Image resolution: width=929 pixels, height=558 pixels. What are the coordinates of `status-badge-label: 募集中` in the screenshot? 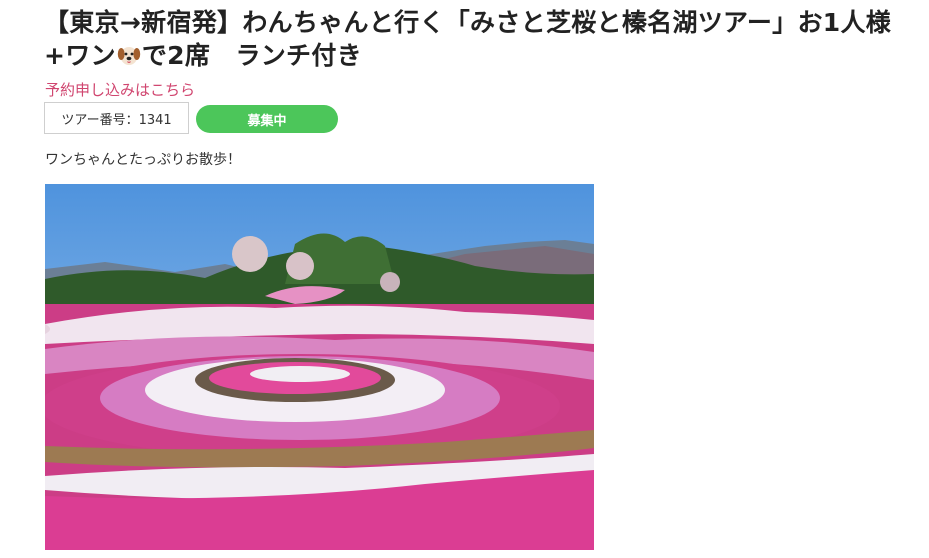 It's located at (267, 121).